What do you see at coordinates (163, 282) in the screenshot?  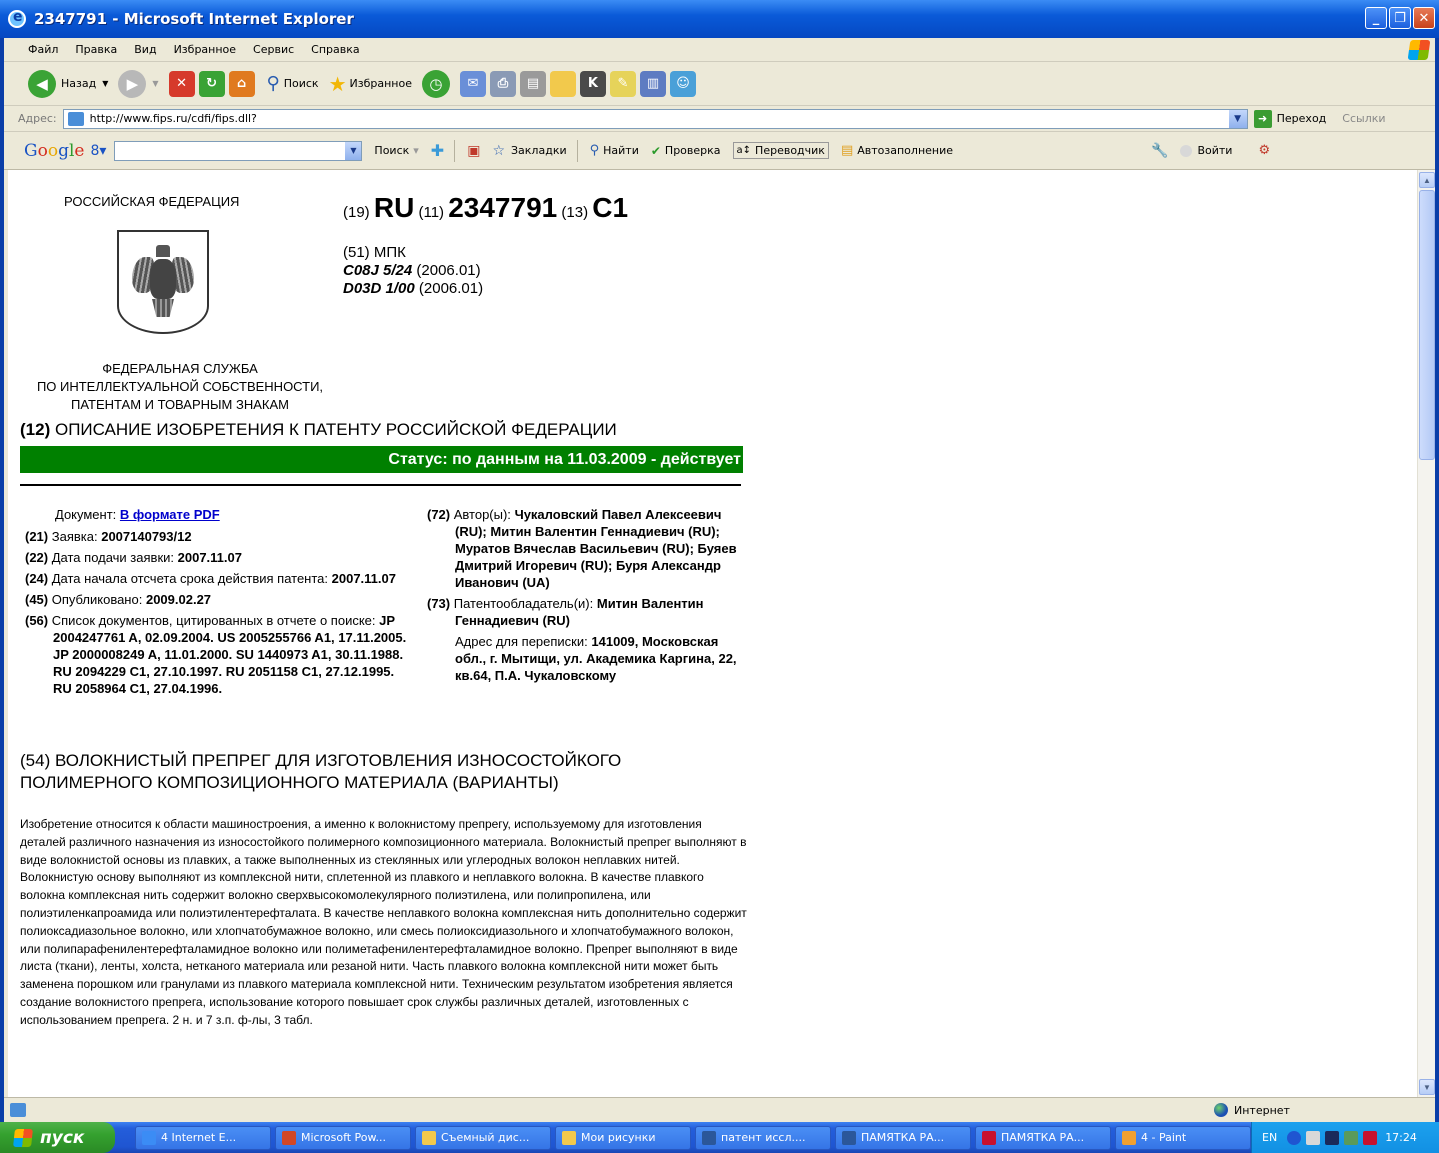 I see `coat-of-arms-emblem` at bounding box center [163, 282].